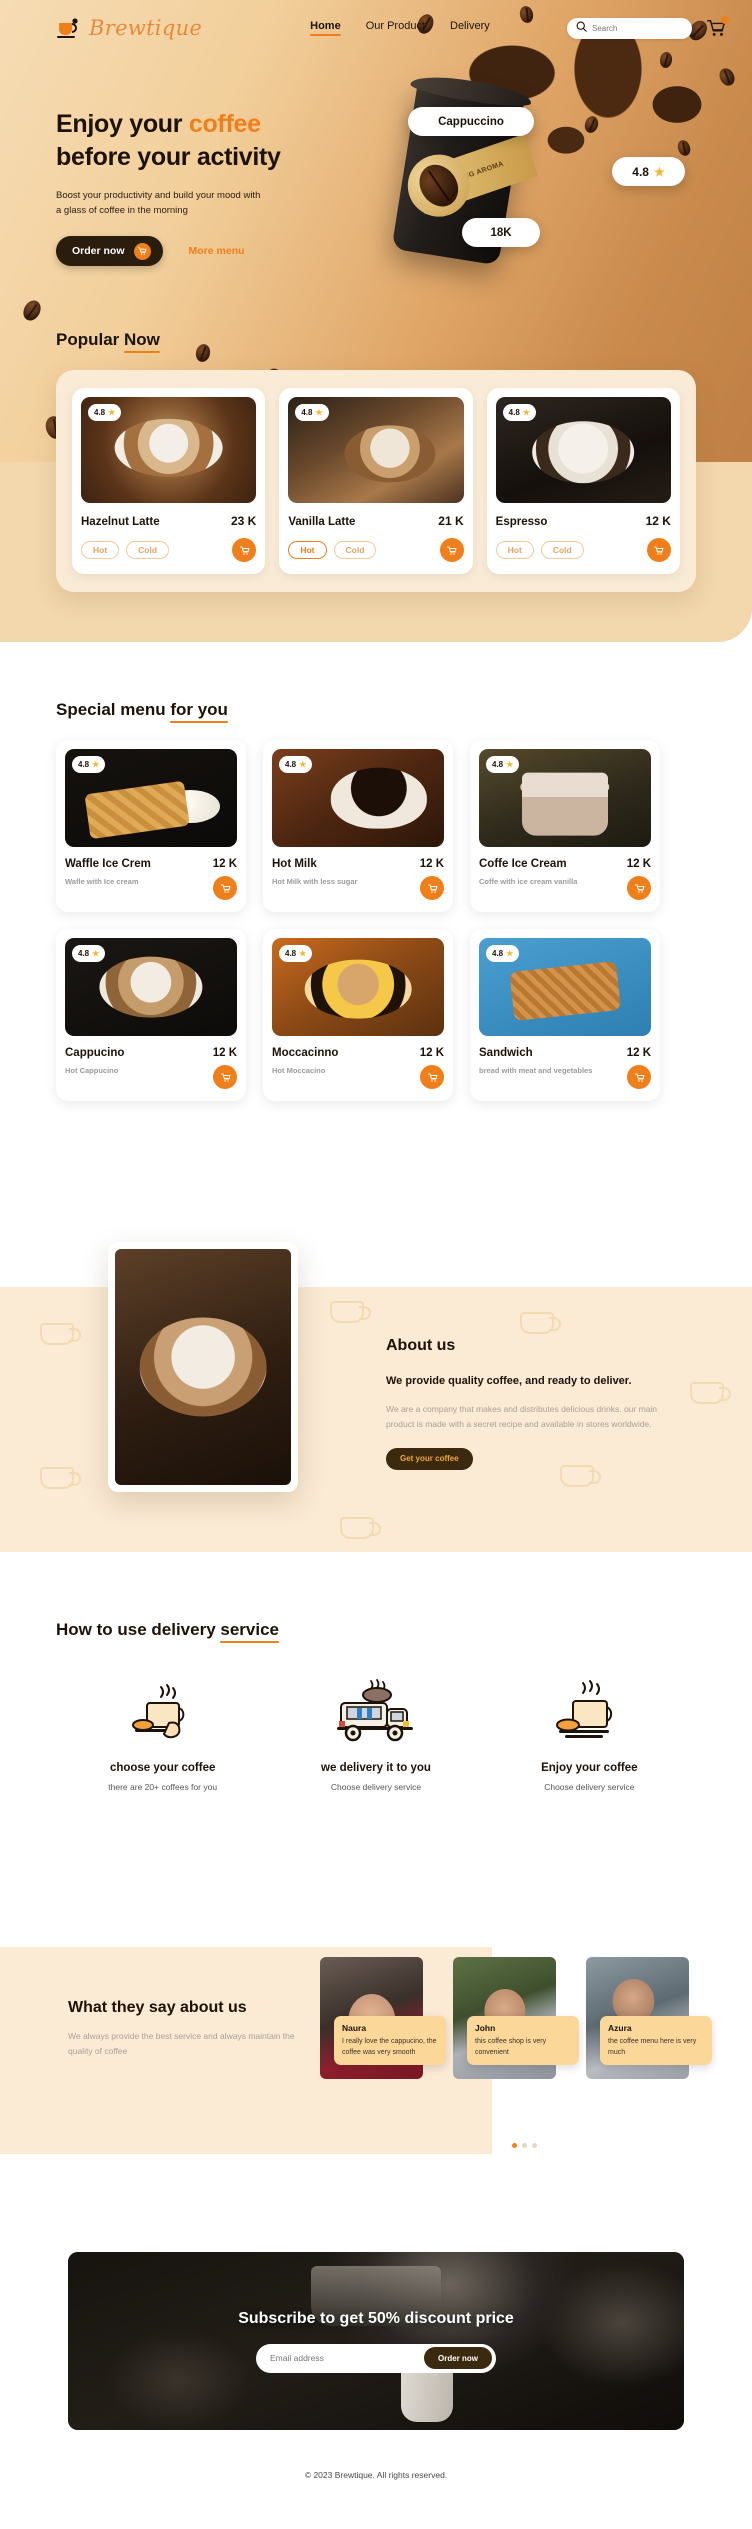 The width and height of the screenshot is (752, 2529). I want to click on footer-copyright: © 2023 Brewtique. All rights reserved., so click(376, 2475).